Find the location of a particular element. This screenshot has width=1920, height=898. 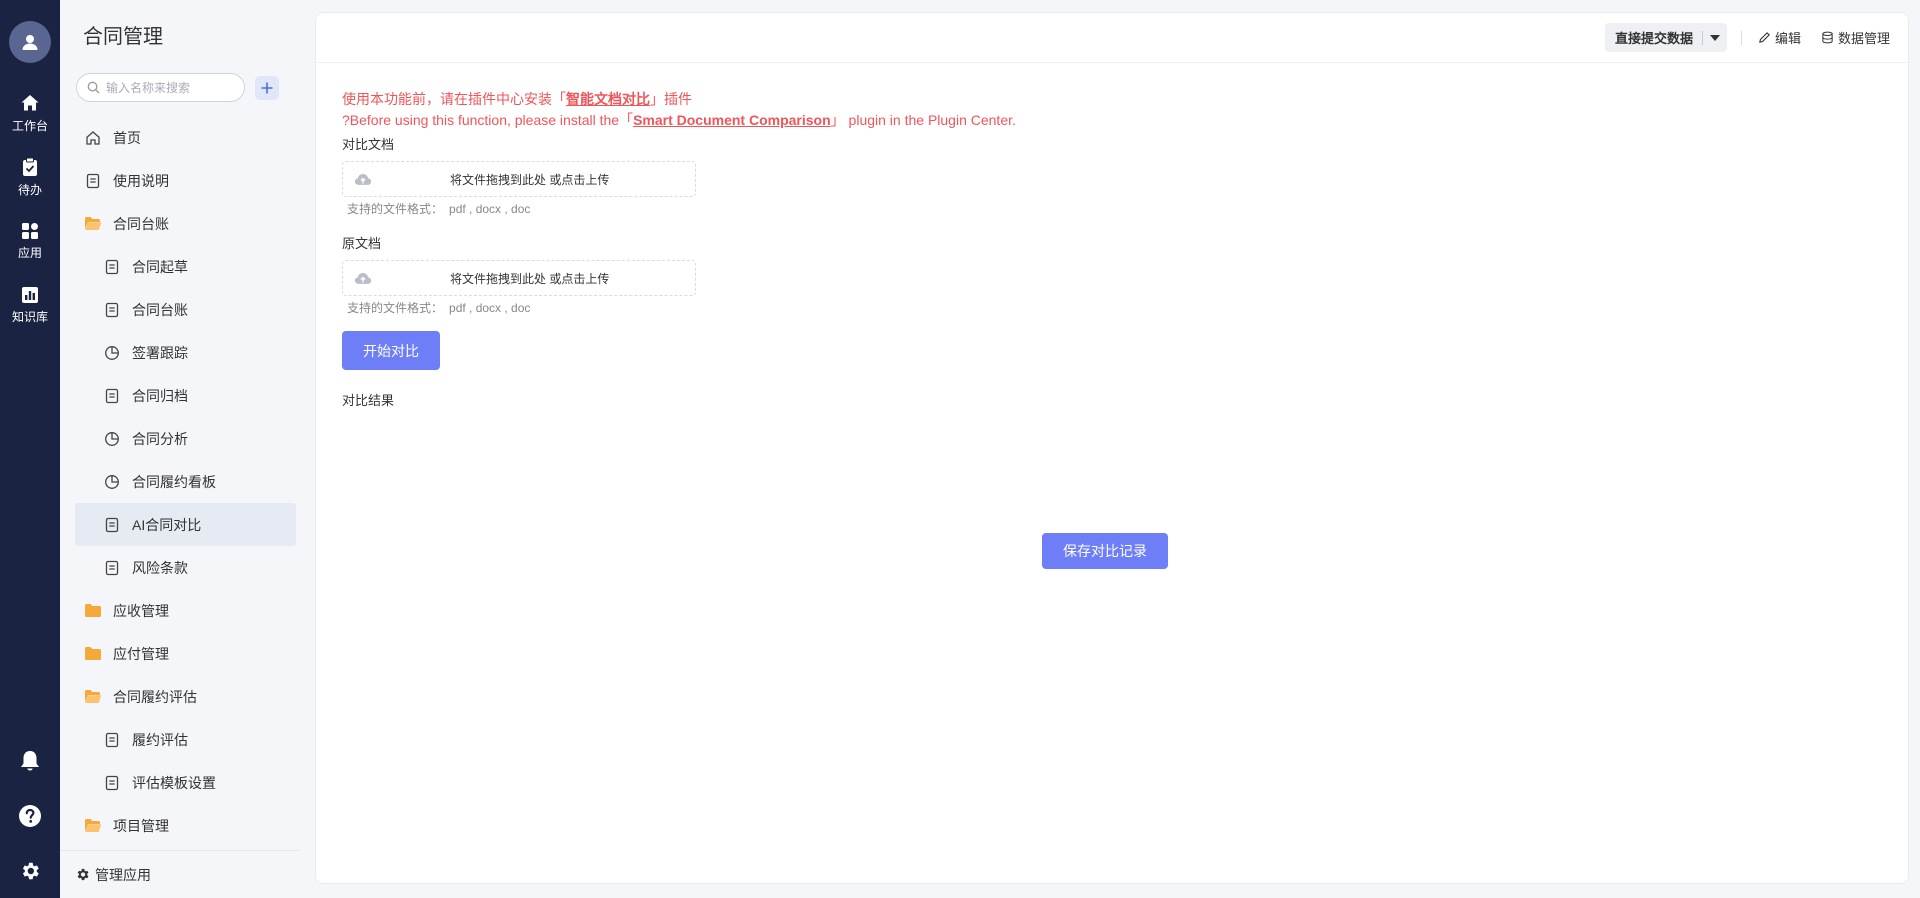

clipboard-icon is located at coordinates (30, 166).